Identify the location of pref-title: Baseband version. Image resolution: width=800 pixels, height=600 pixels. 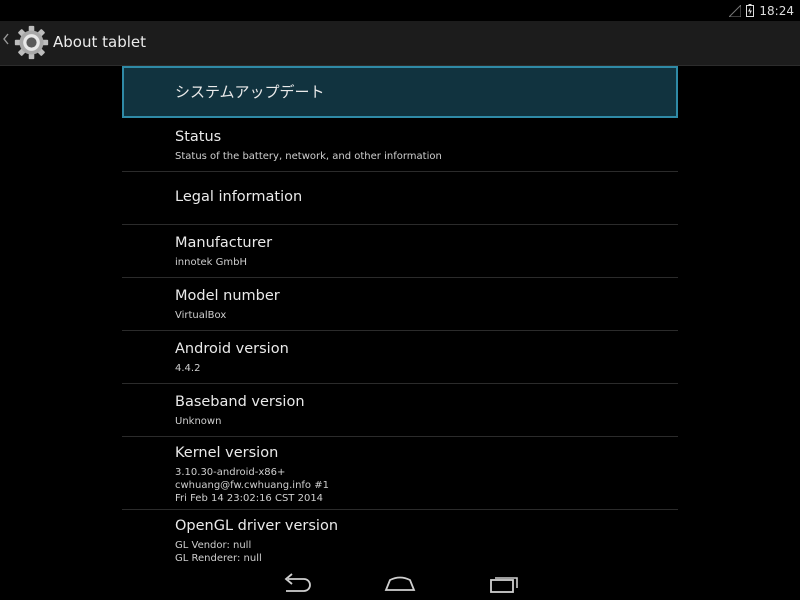
(240, 402).